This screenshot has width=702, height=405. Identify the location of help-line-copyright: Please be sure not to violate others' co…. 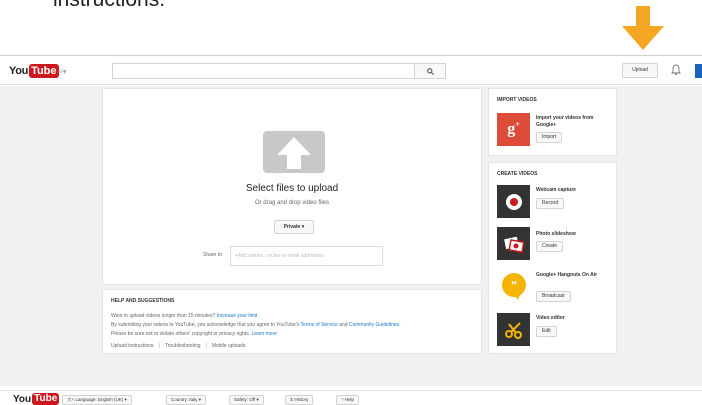
(194, 334).